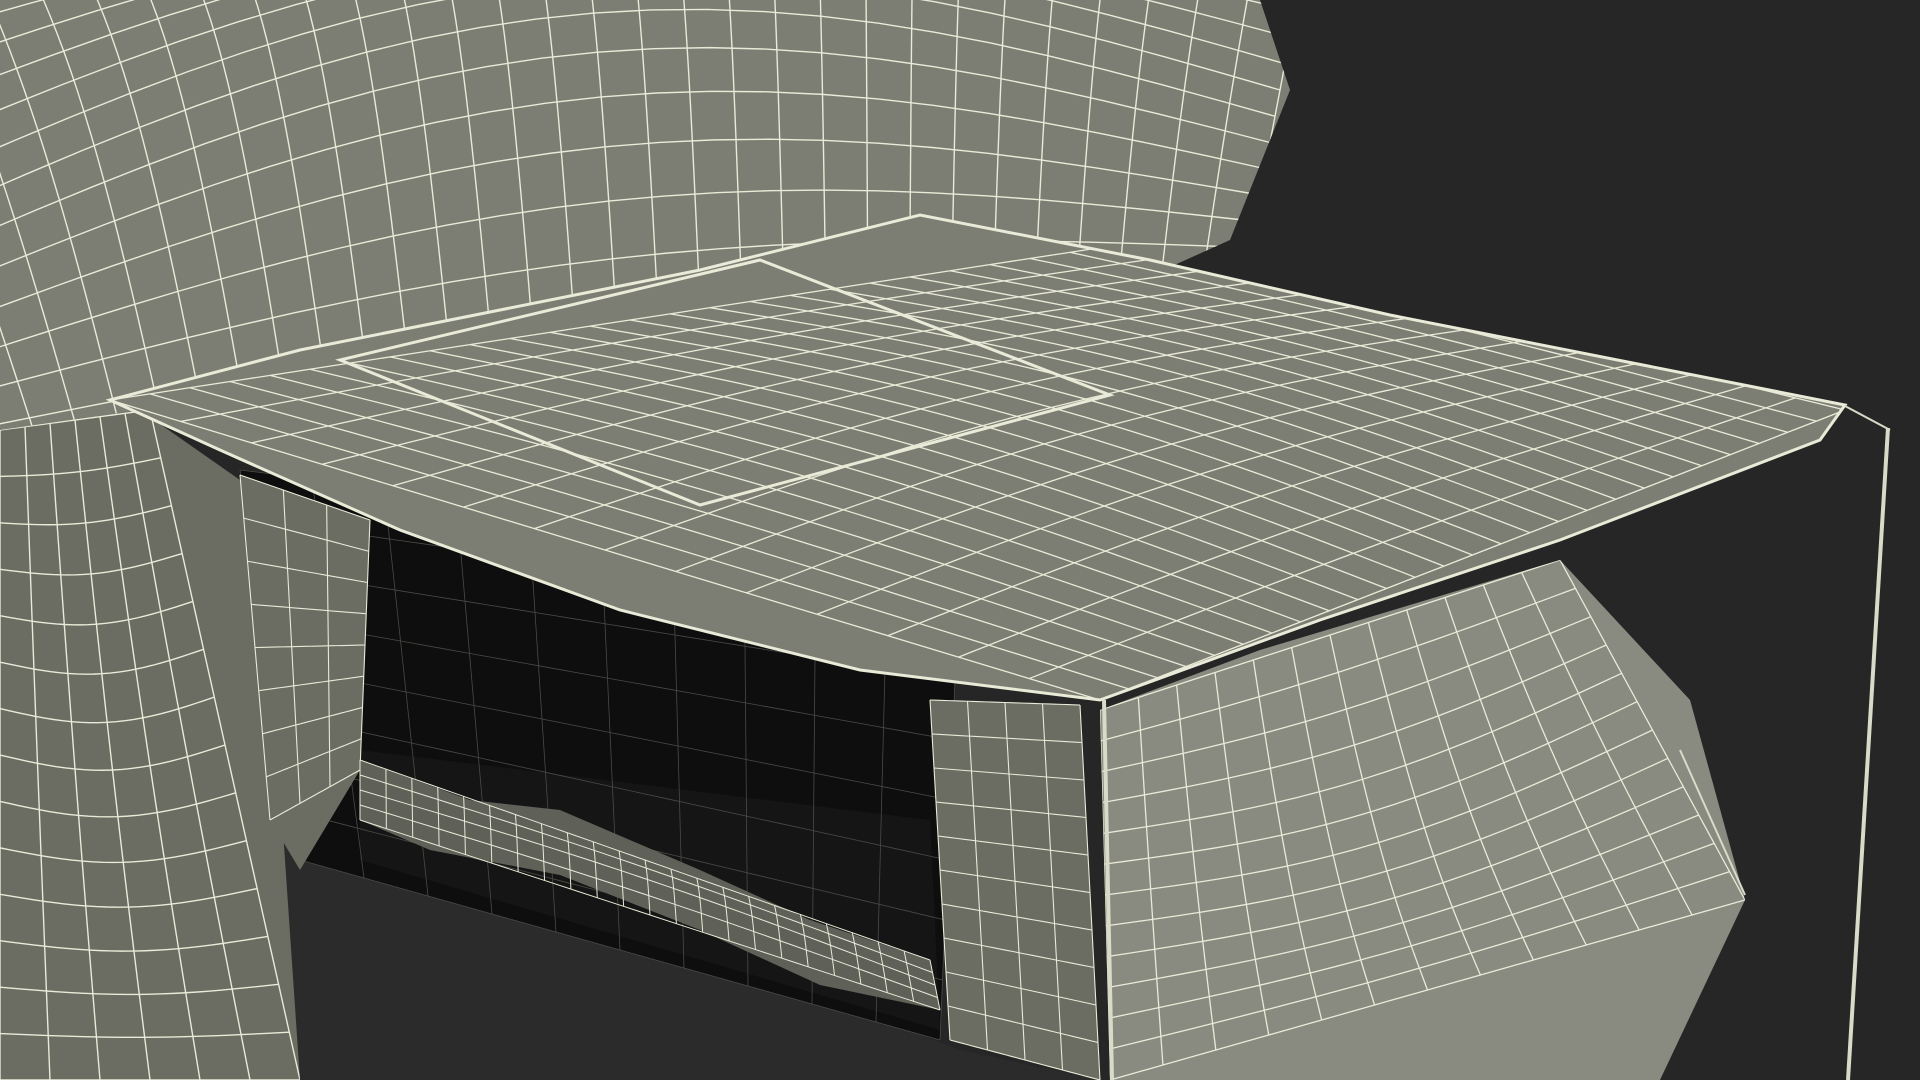 Image resolution: width=1920 pixels, height=1080 pixels. What do you see at coordinates (1868, 753) in the screenshot?
I see `awning-pole` at bounding box center [1868, 753].